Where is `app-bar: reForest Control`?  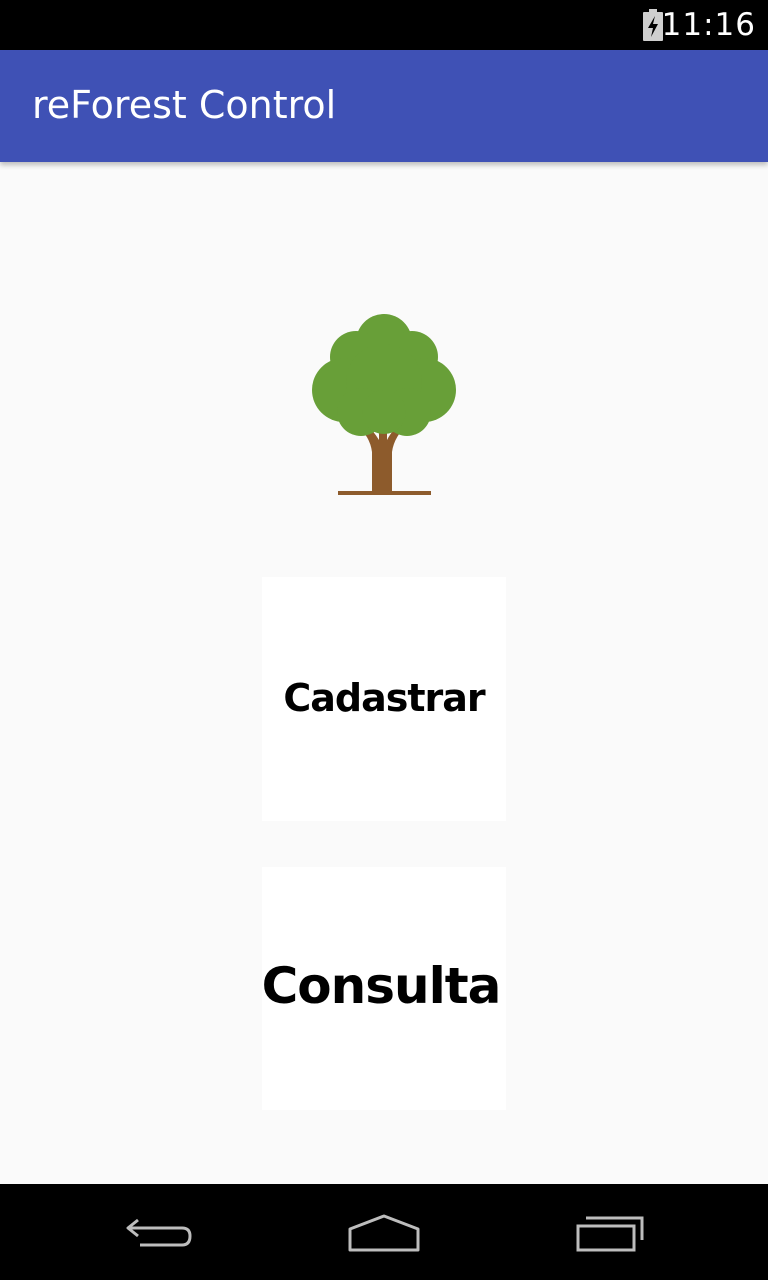 app-bar: reForest Control is located at coordinates (384, 106).